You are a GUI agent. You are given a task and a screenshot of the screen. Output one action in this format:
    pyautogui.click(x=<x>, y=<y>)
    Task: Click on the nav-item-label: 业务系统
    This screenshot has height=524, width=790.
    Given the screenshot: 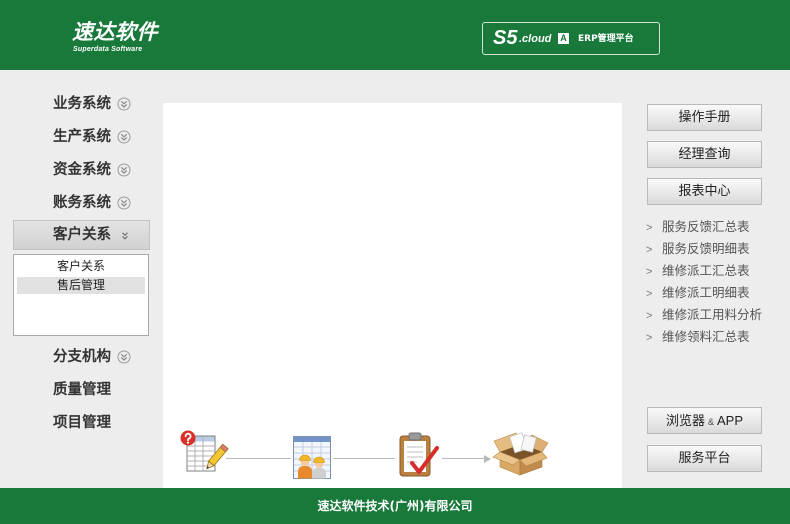 What is the action you would take?
    pyautogui.click(x=82, y=104)
    